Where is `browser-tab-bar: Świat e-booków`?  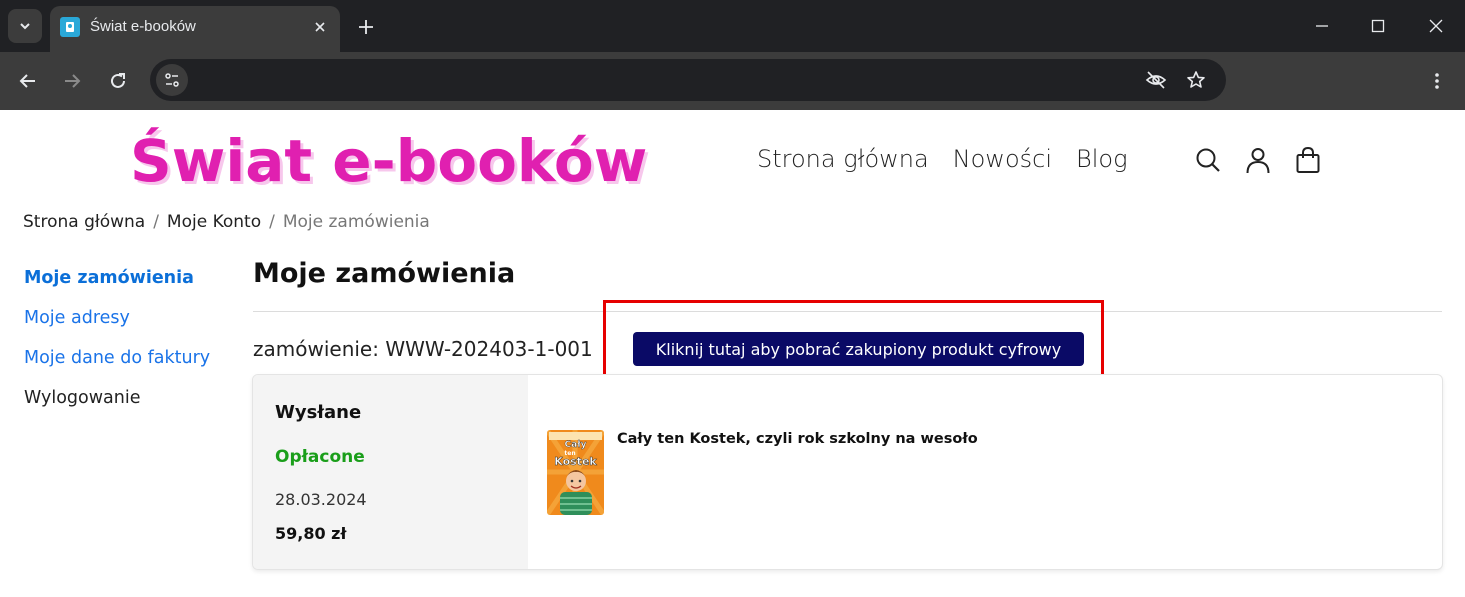 browser-tab-bar: Świat e-booków is located at coordinates (732, 26).